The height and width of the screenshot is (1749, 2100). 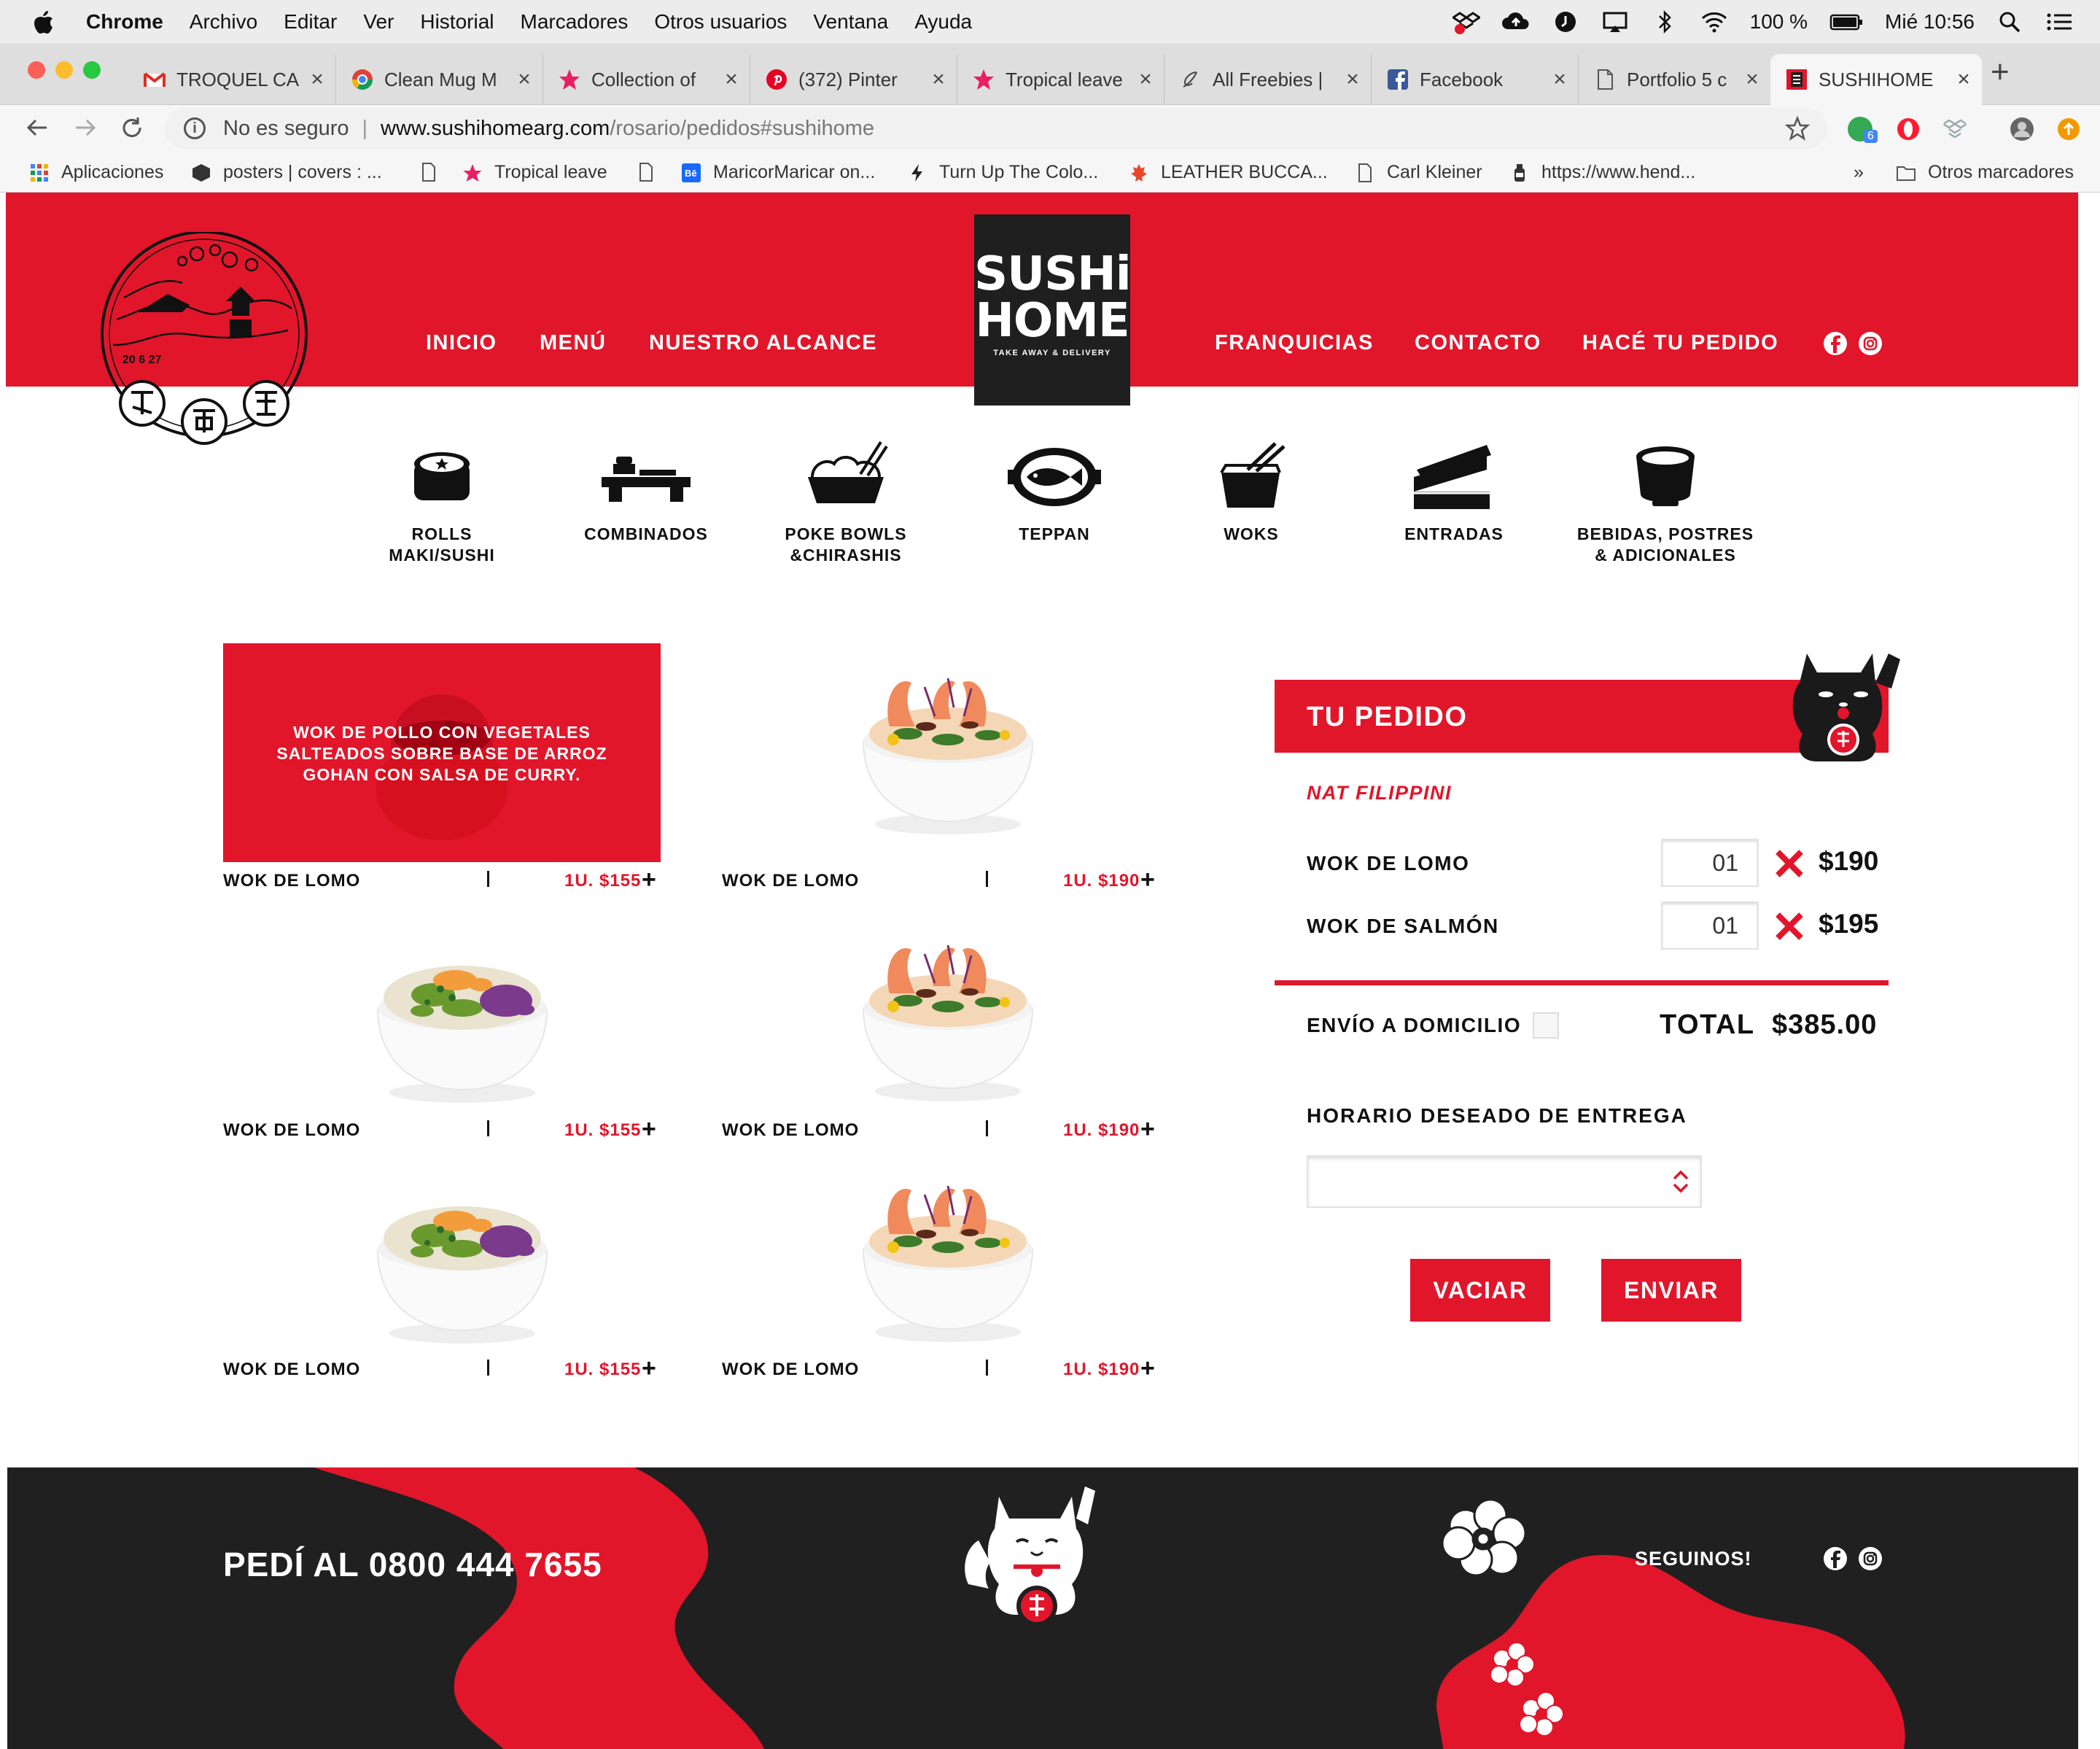 I want to click on category-entradas: ENTRADAS, so click(x=1454, y=493).